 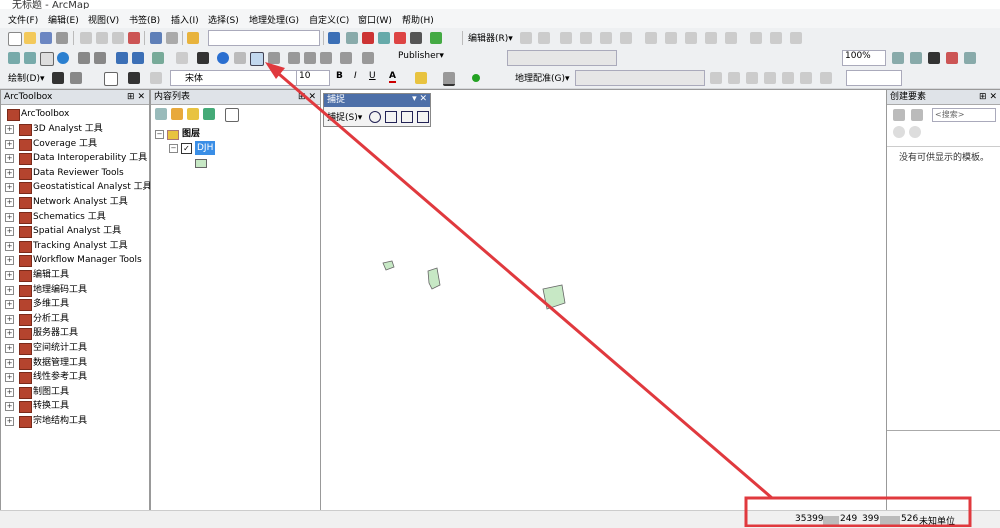 What do you see at coordinates (232, 115) in the screenshot?
I see `toc-options-icon` at bounding box center [232, 115].